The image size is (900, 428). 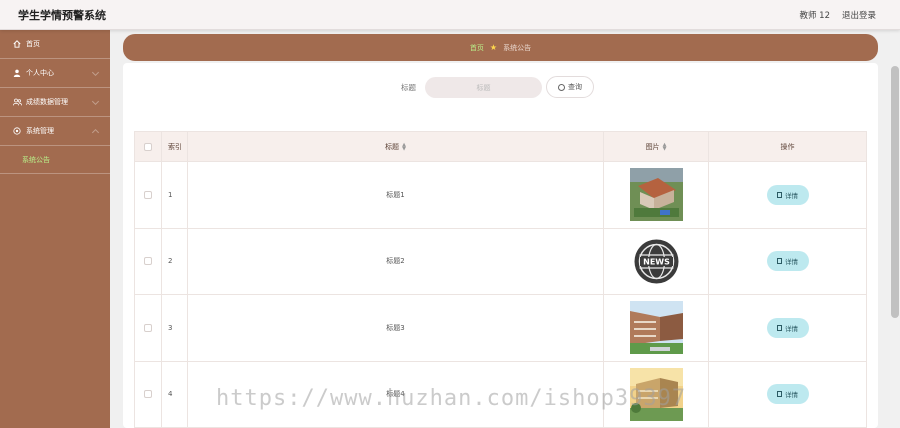 I want to click on search-label: 标题, so click(x=408, y=87).